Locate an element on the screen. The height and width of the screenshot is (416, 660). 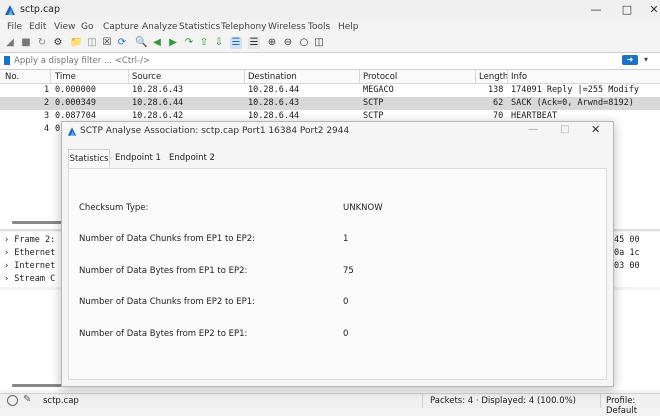
menu-statistics: Statistics is located at coordinates (199, 27).